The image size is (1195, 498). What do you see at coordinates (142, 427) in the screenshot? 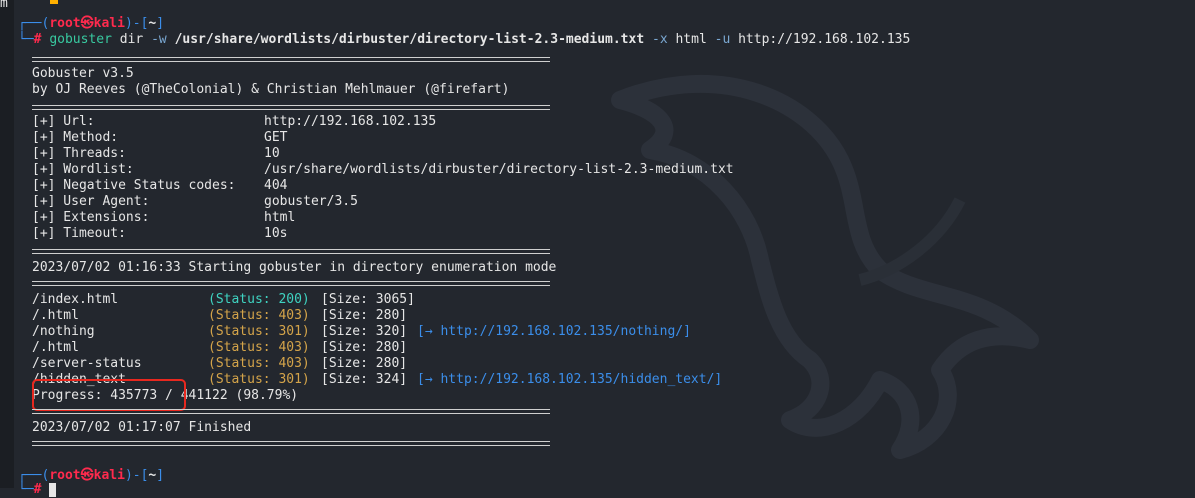
I see `finish-message: 2023/07/02 01:17:07 Finished` at bounding box center [142, 427].